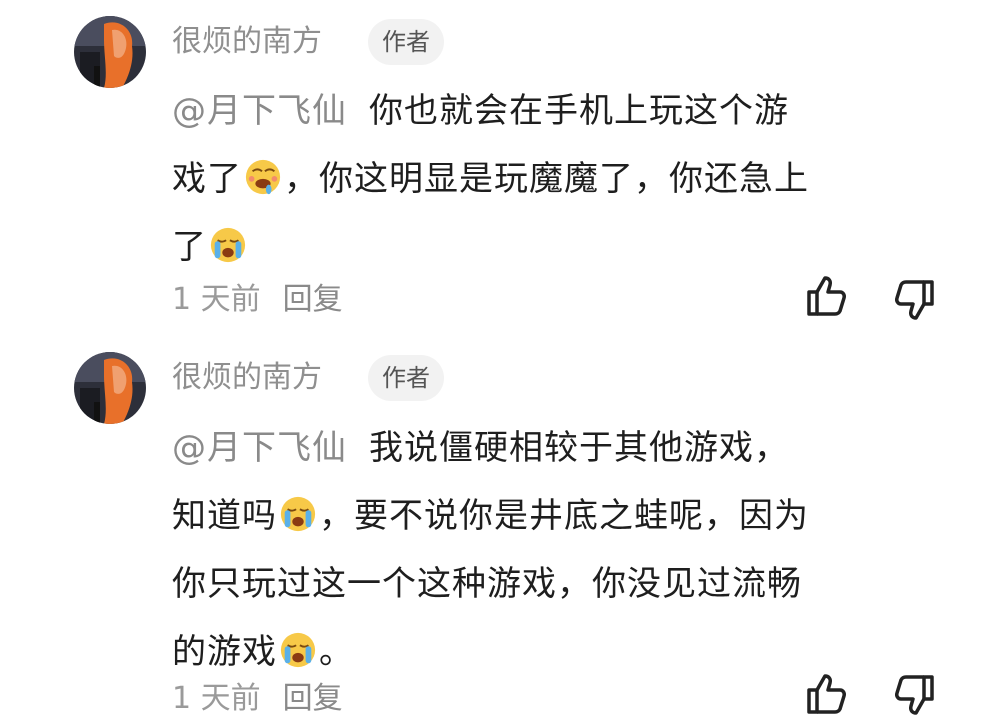 The height and width of the screenshot is (719, 991). I want to click on text-segment: ，要不说你是井底之蛙呢，因为, so click(564, 516).